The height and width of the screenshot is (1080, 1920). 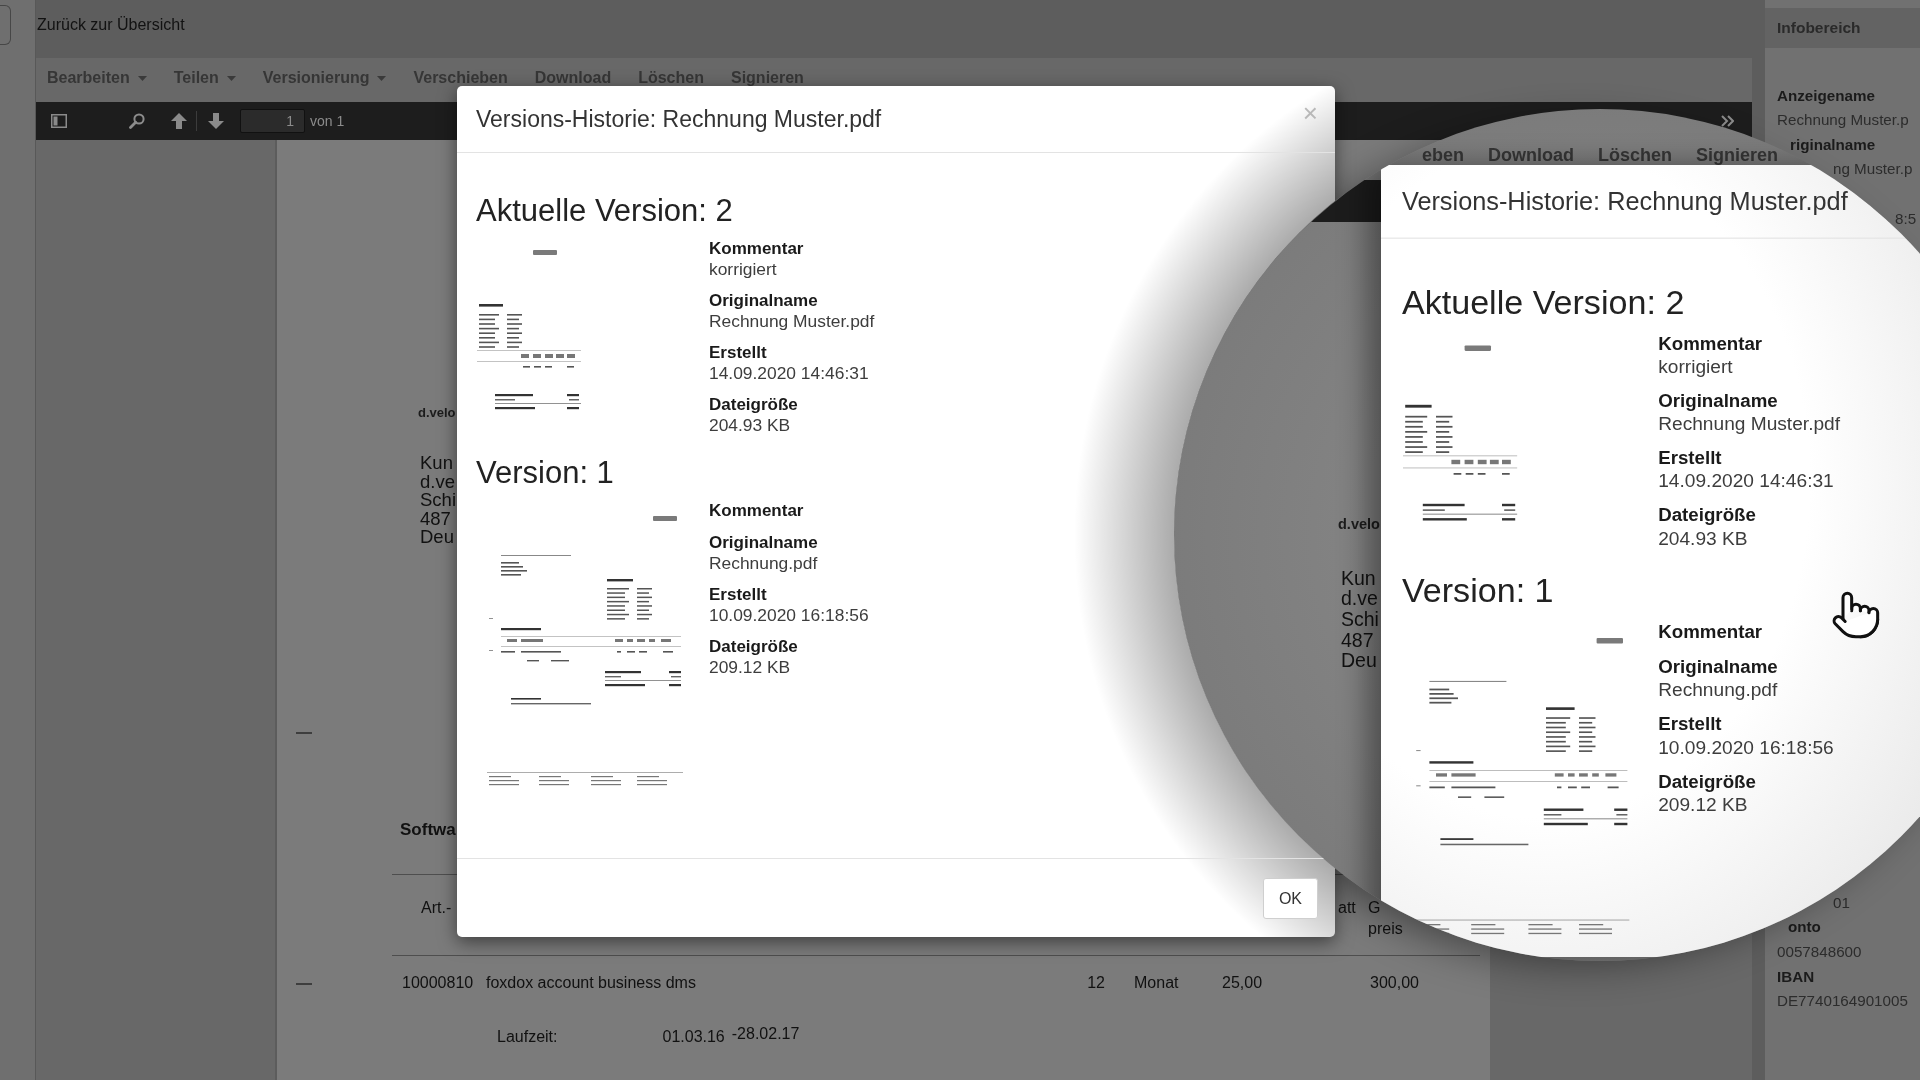 What do you see at coordinates (1826, 95) in the screenshot?
I see `field-label: Anzeigename` at bounding box center [1826, 95].